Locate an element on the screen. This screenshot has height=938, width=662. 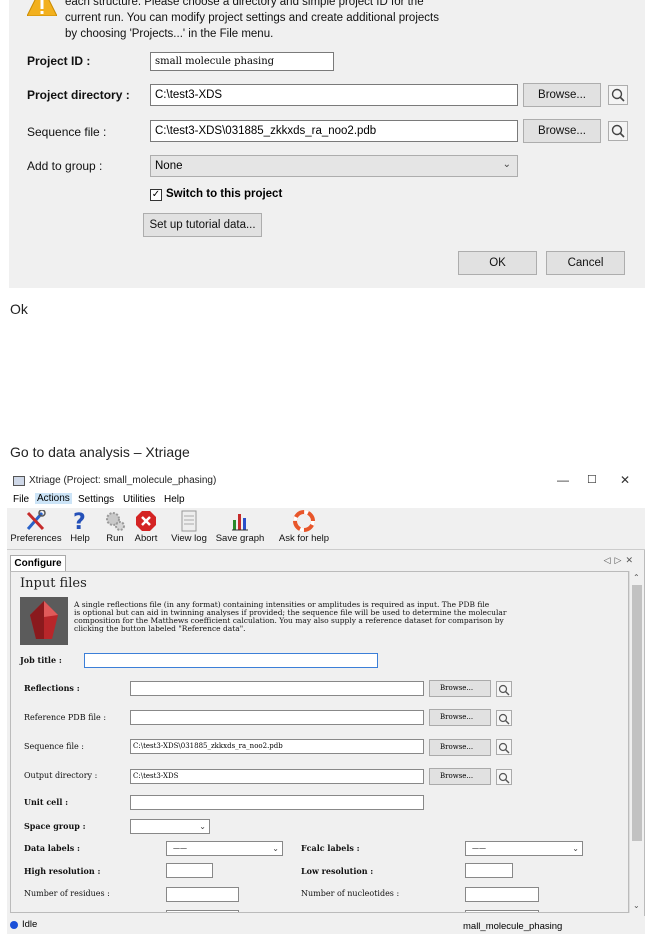
project-directory-search-button is located at coordinates (618, 95).